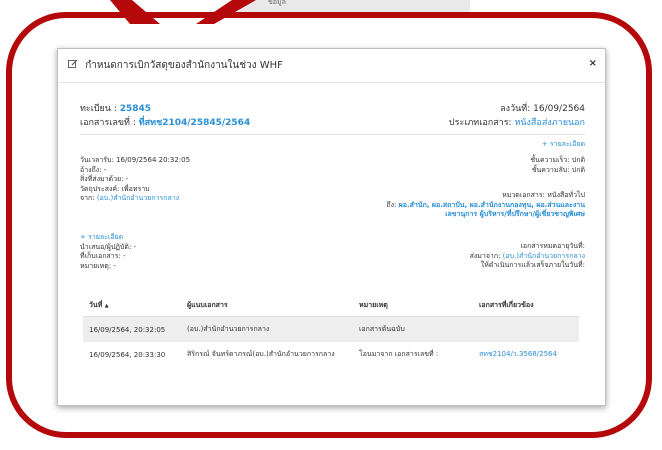 This screenshot has height=450, width=662. Describe the element at coordinates (517, 109) in the screenshot. I see `date-label: ลงวันที่:` at that location.